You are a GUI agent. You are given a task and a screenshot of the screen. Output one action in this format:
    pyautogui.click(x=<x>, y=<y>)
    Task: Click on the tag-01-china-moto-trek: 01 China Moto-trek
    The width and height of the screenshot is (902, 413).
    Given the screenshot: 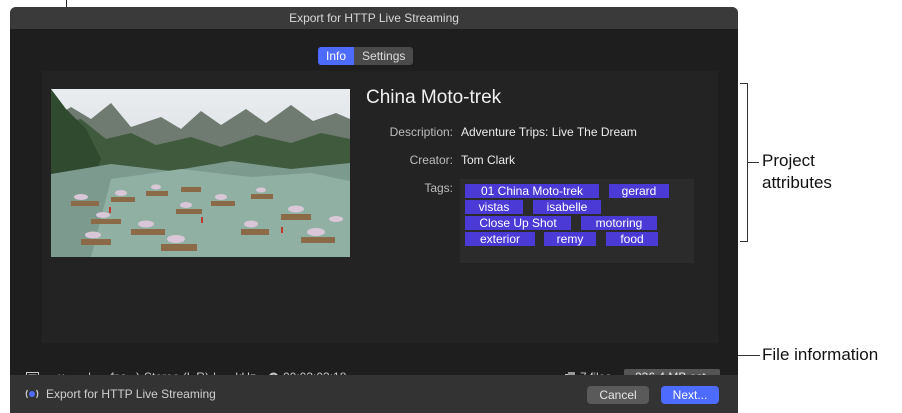 What is the action you would take?
    pyautogui.click(x=532, y=191)
    